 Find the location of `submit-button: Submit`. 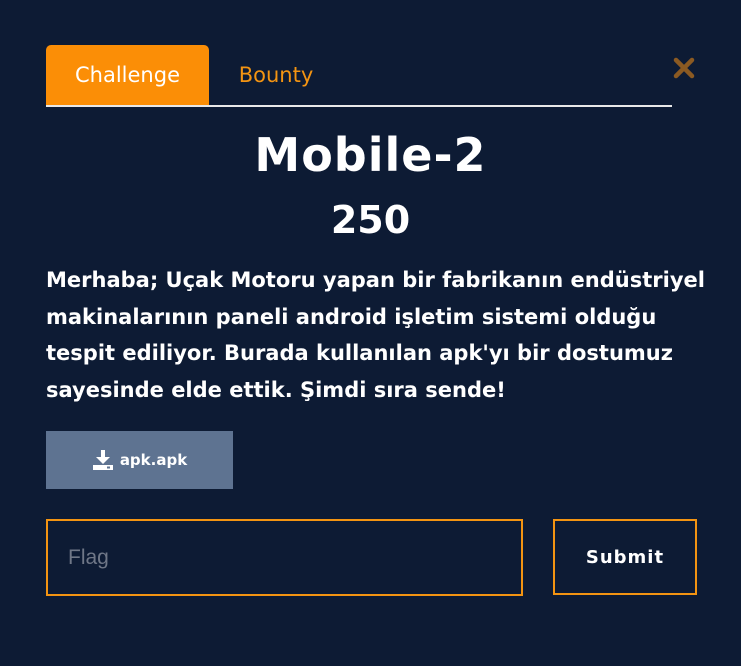

submit-button: Submit is located at coordinates (625, 557).